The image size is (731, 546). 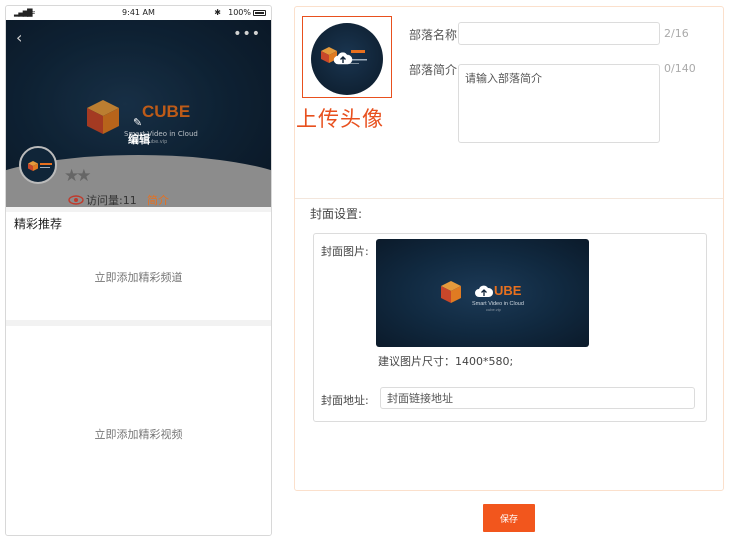 What do you see at coordinates (559, 103) in the screenshot?
I see `tribe-intro-textarea` at bounding box center [559, 103].